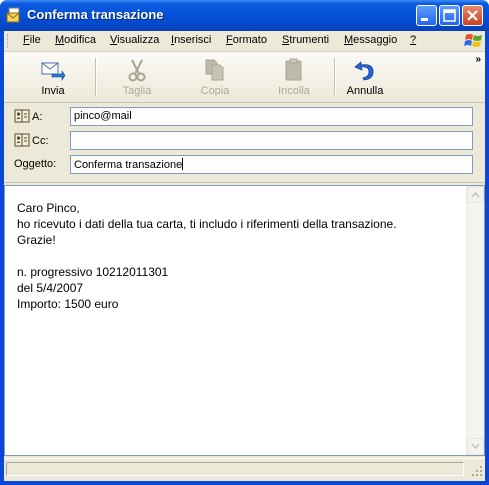 The image size is (489, 485). I want to click on to-button: A:, so click(28, 117).